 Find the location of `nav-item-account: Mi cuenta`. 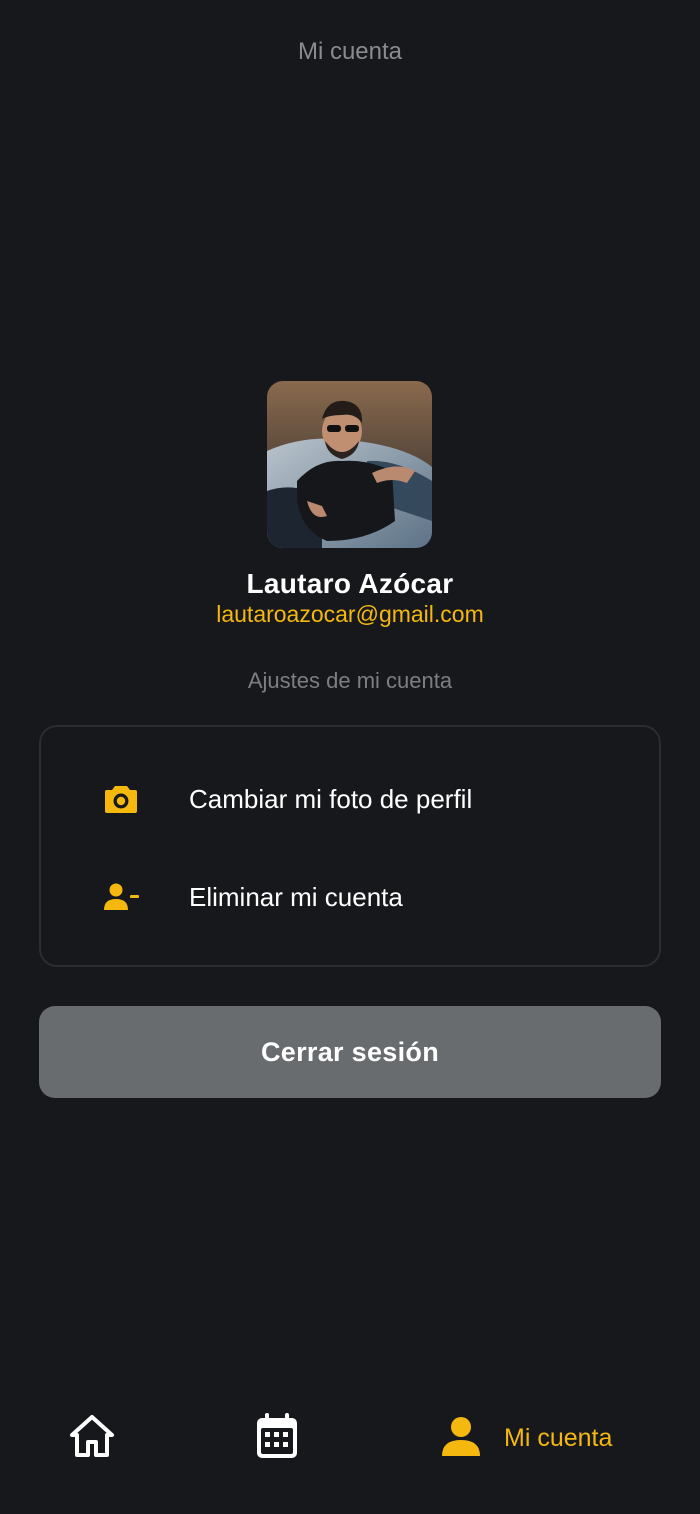

nav-item-account: Mi cuenta is located at coordinates (527, 1438).